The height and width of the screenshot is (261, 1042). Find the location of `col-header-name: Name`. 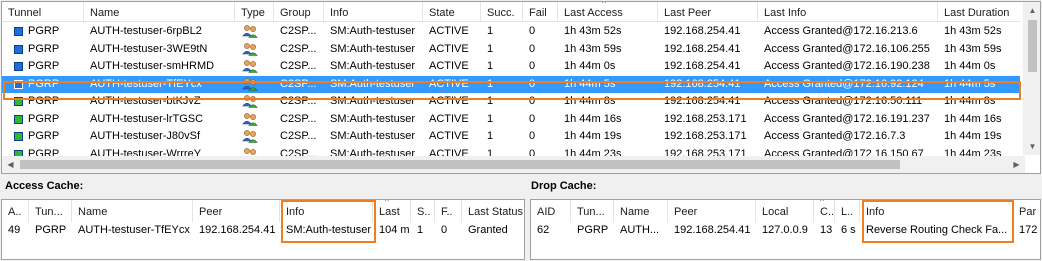

col-header-name: Name is located at coordinates (159, 12).